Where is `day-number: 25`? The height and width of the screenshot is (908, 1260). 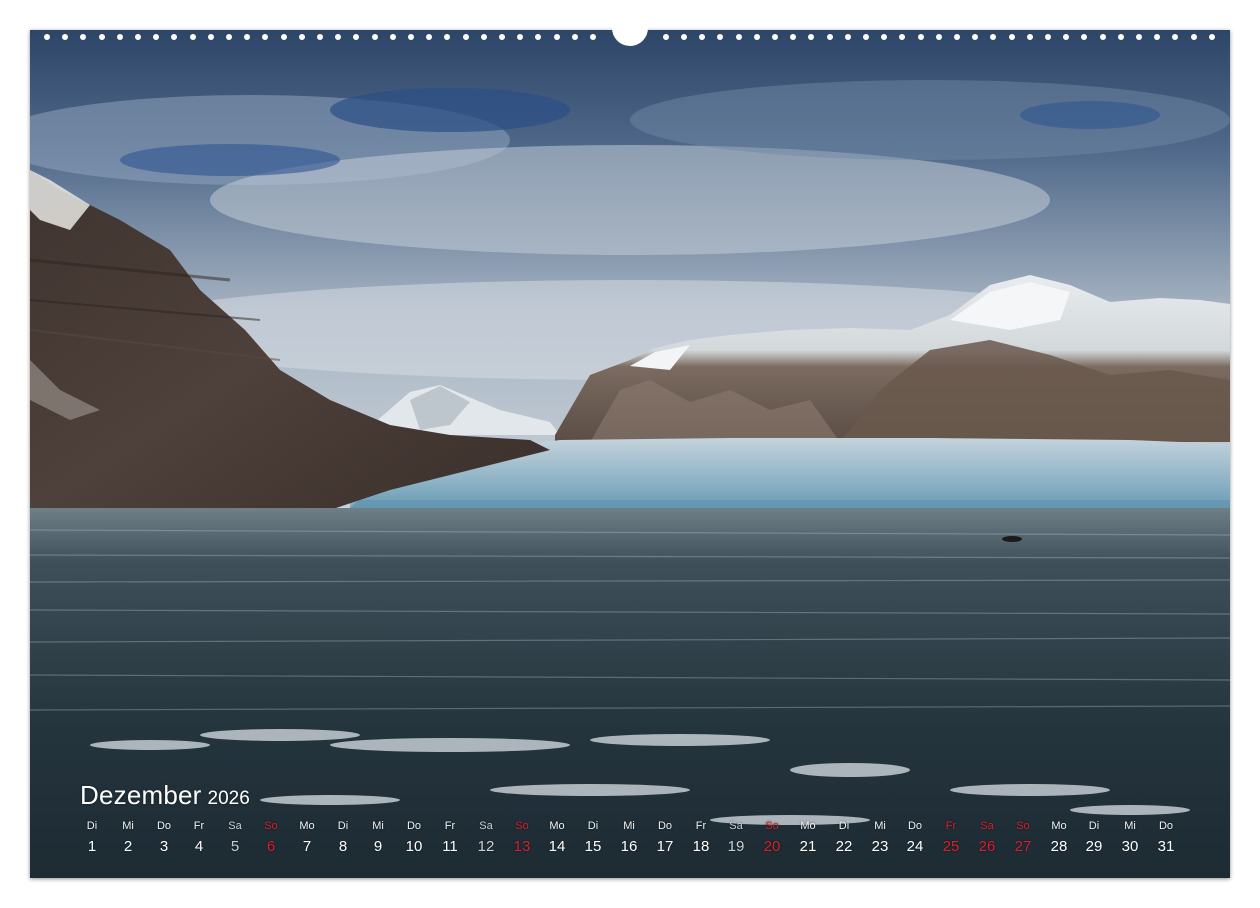
day-number: 25 is located at coordinates (951, 846).